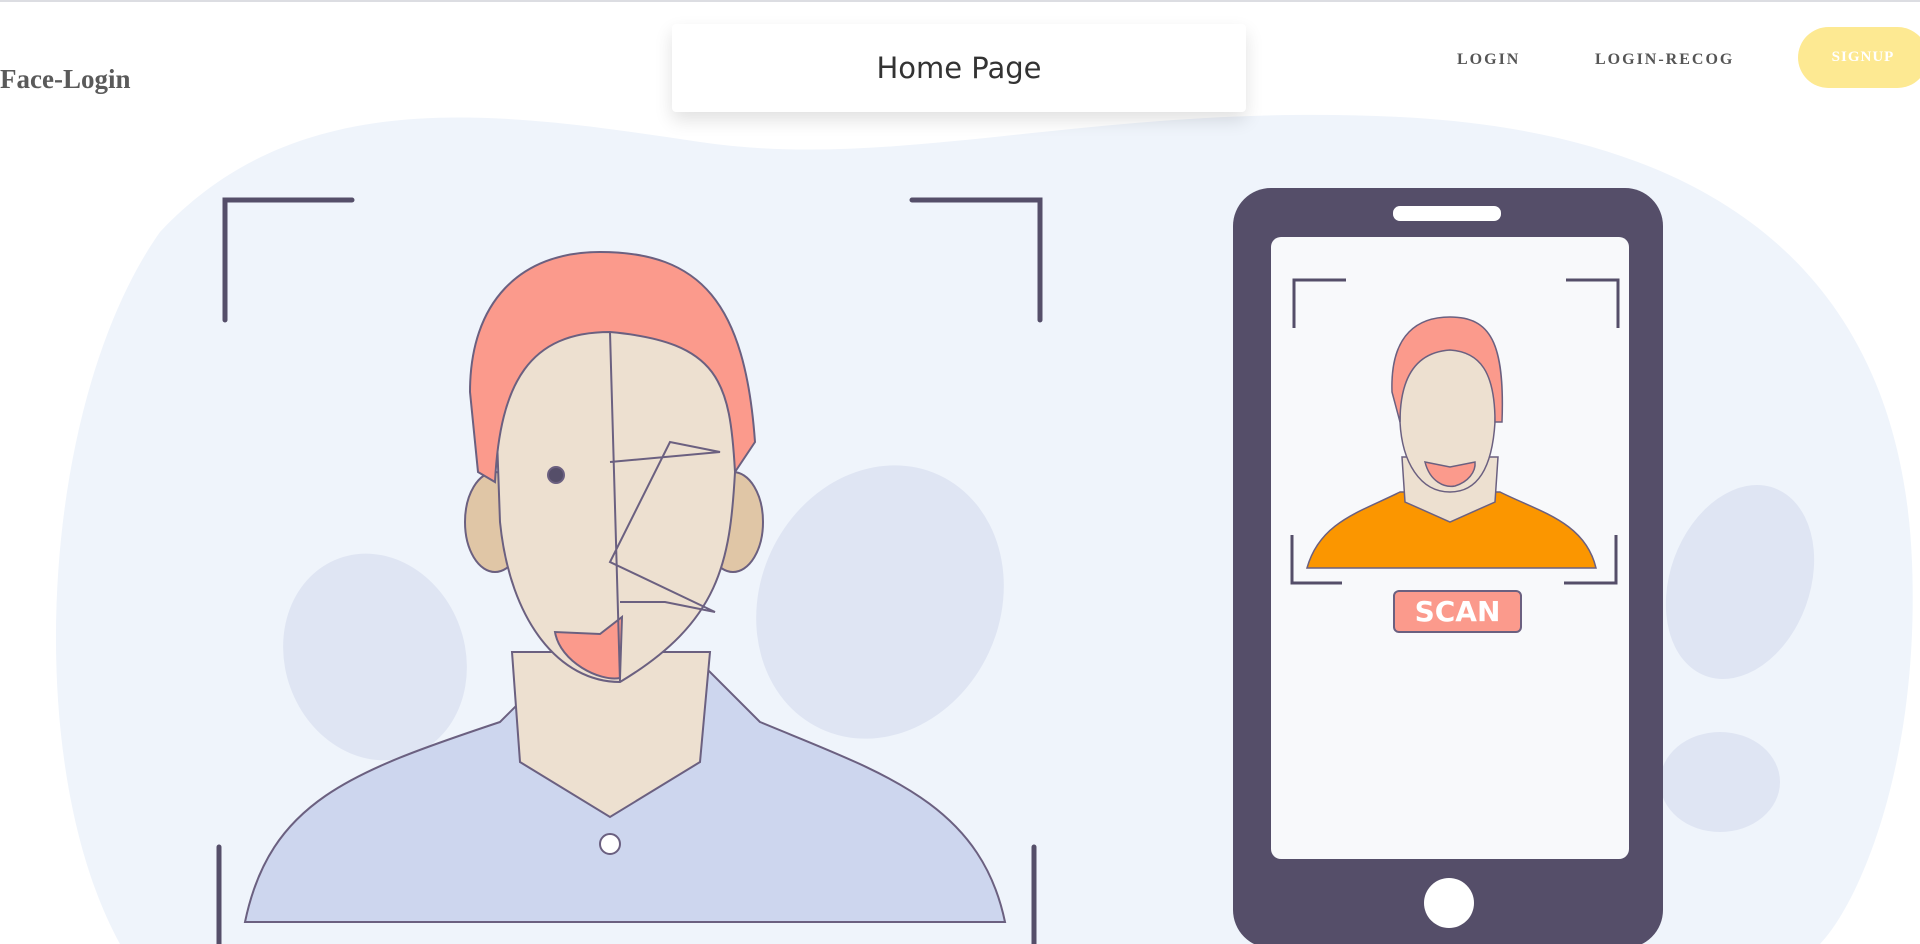  Describe the element at coordinates (1859, 57) in the screenshot. I see `signup-button: SIGNUP` at that location.